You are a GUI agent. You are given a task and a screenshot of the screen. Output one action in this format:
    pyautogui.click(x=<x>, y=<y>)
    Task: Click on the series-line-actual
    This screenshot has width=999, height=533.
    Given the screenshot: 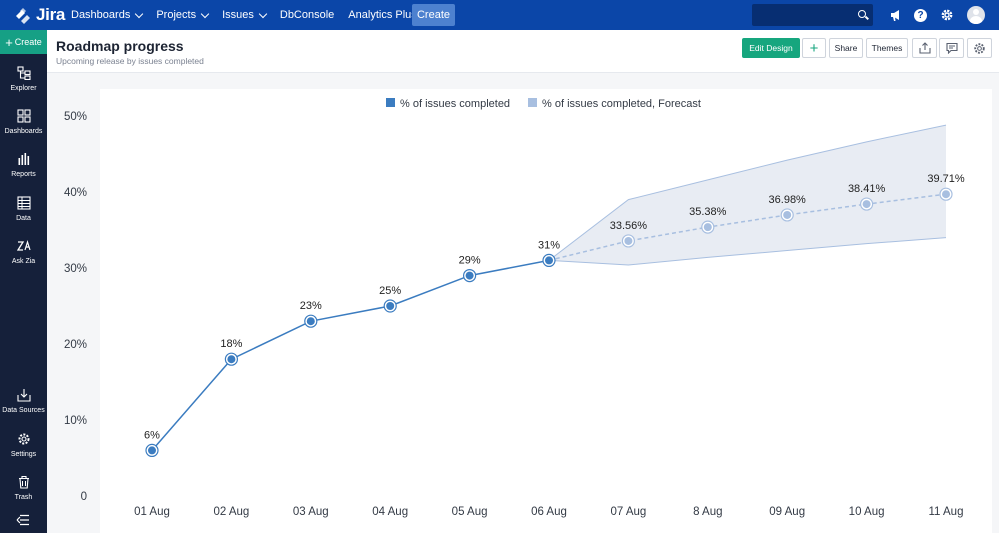 What is the action you would take?
    pyautogui.click(x=350, y=355)
    